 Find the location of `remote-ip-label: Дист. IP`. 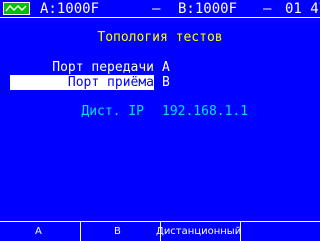

remote-ip-label: Дист. IP is located at coordinates (112, 111).